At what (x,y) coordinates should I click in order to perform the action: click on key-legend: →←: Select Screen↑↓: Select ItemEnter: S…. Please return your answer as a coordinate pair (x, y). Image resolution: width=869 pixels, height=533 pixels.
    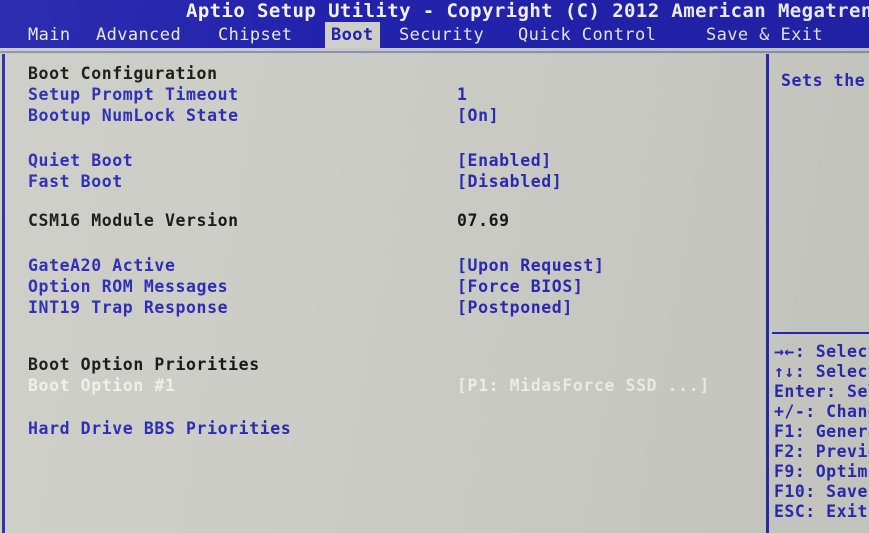
    Looking at the image, I should click on (821, 432).